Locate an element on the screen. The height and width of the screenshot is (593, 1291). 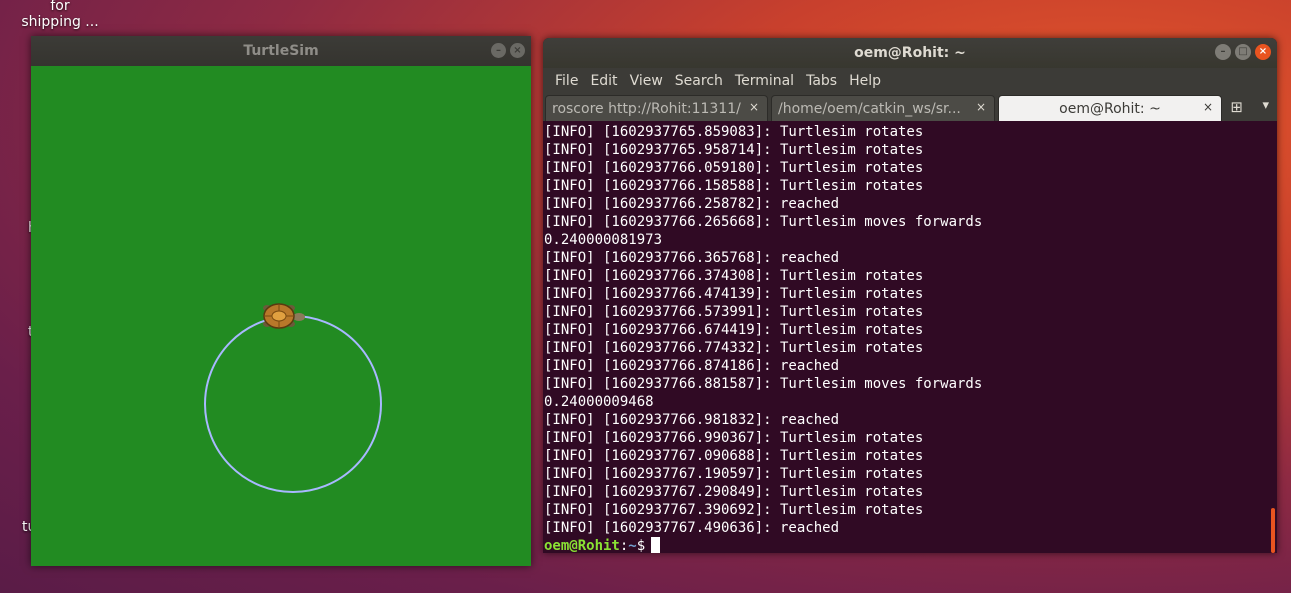
maximize-button: □ is located at coordinates (1243, 52).